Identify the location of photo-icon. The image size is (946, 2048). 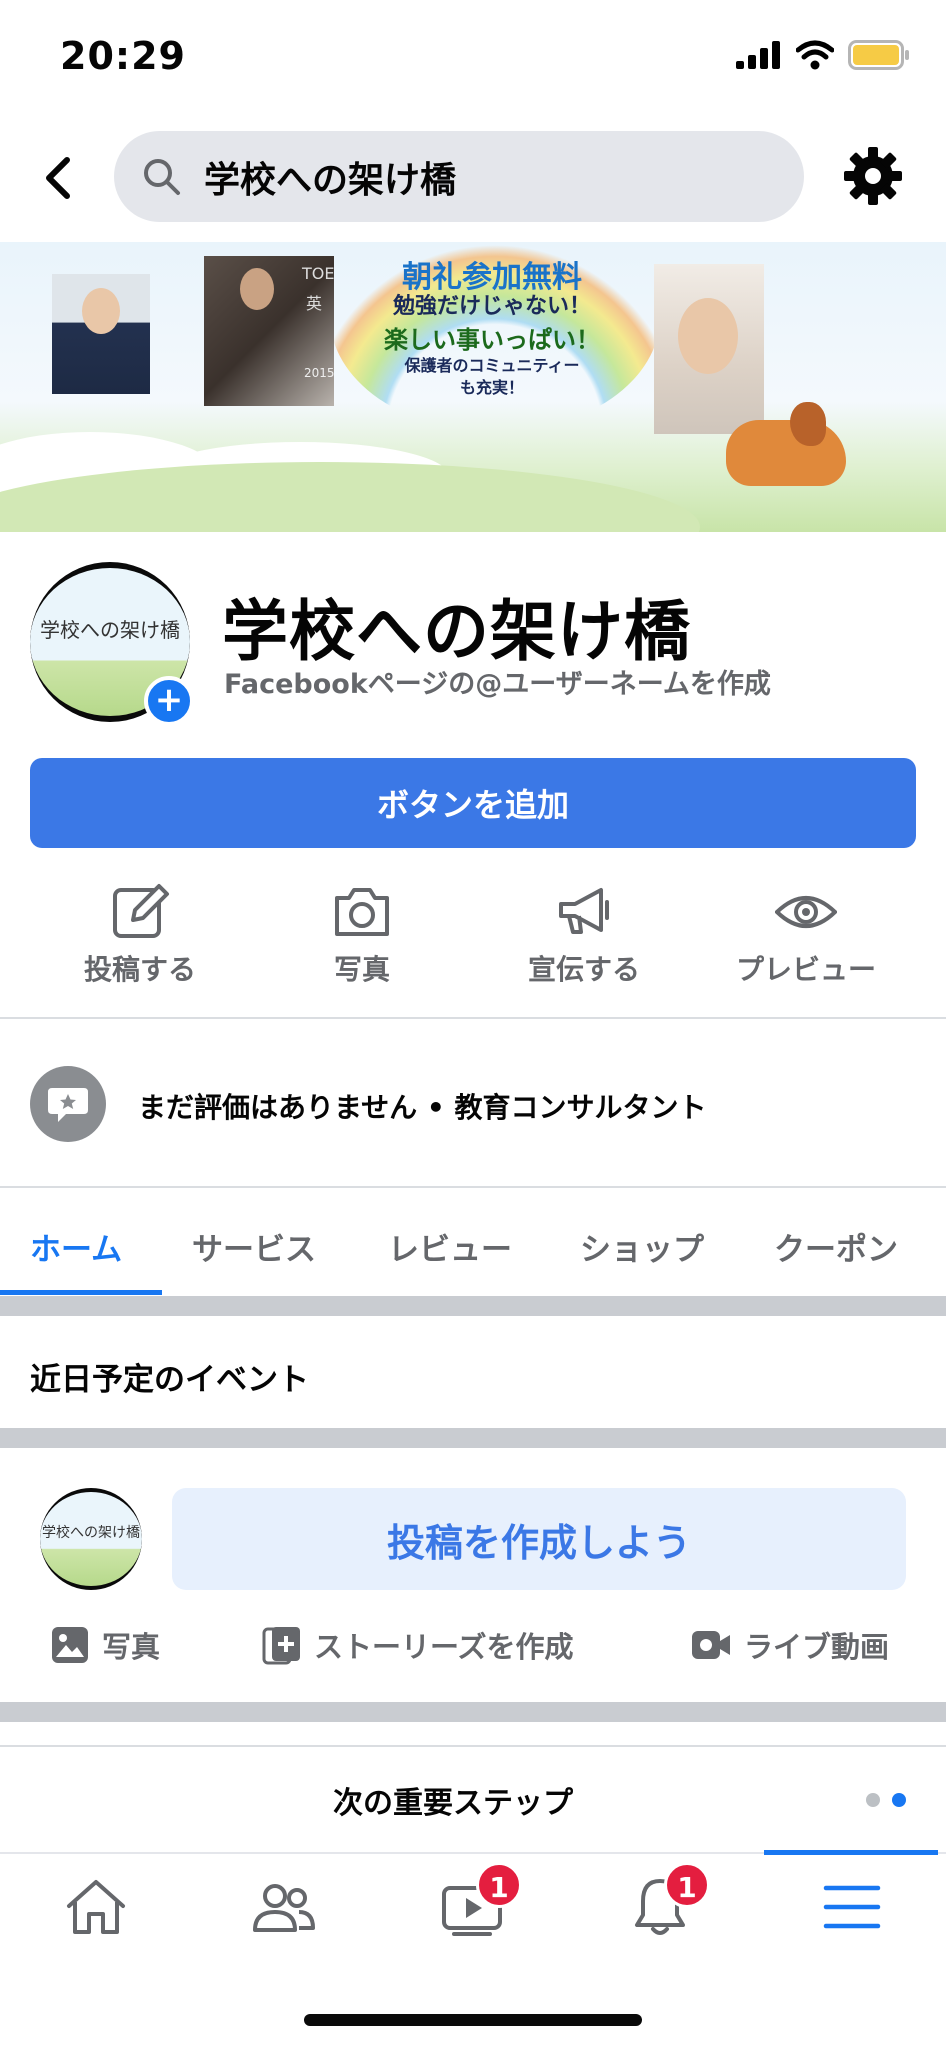
(70, 1645).